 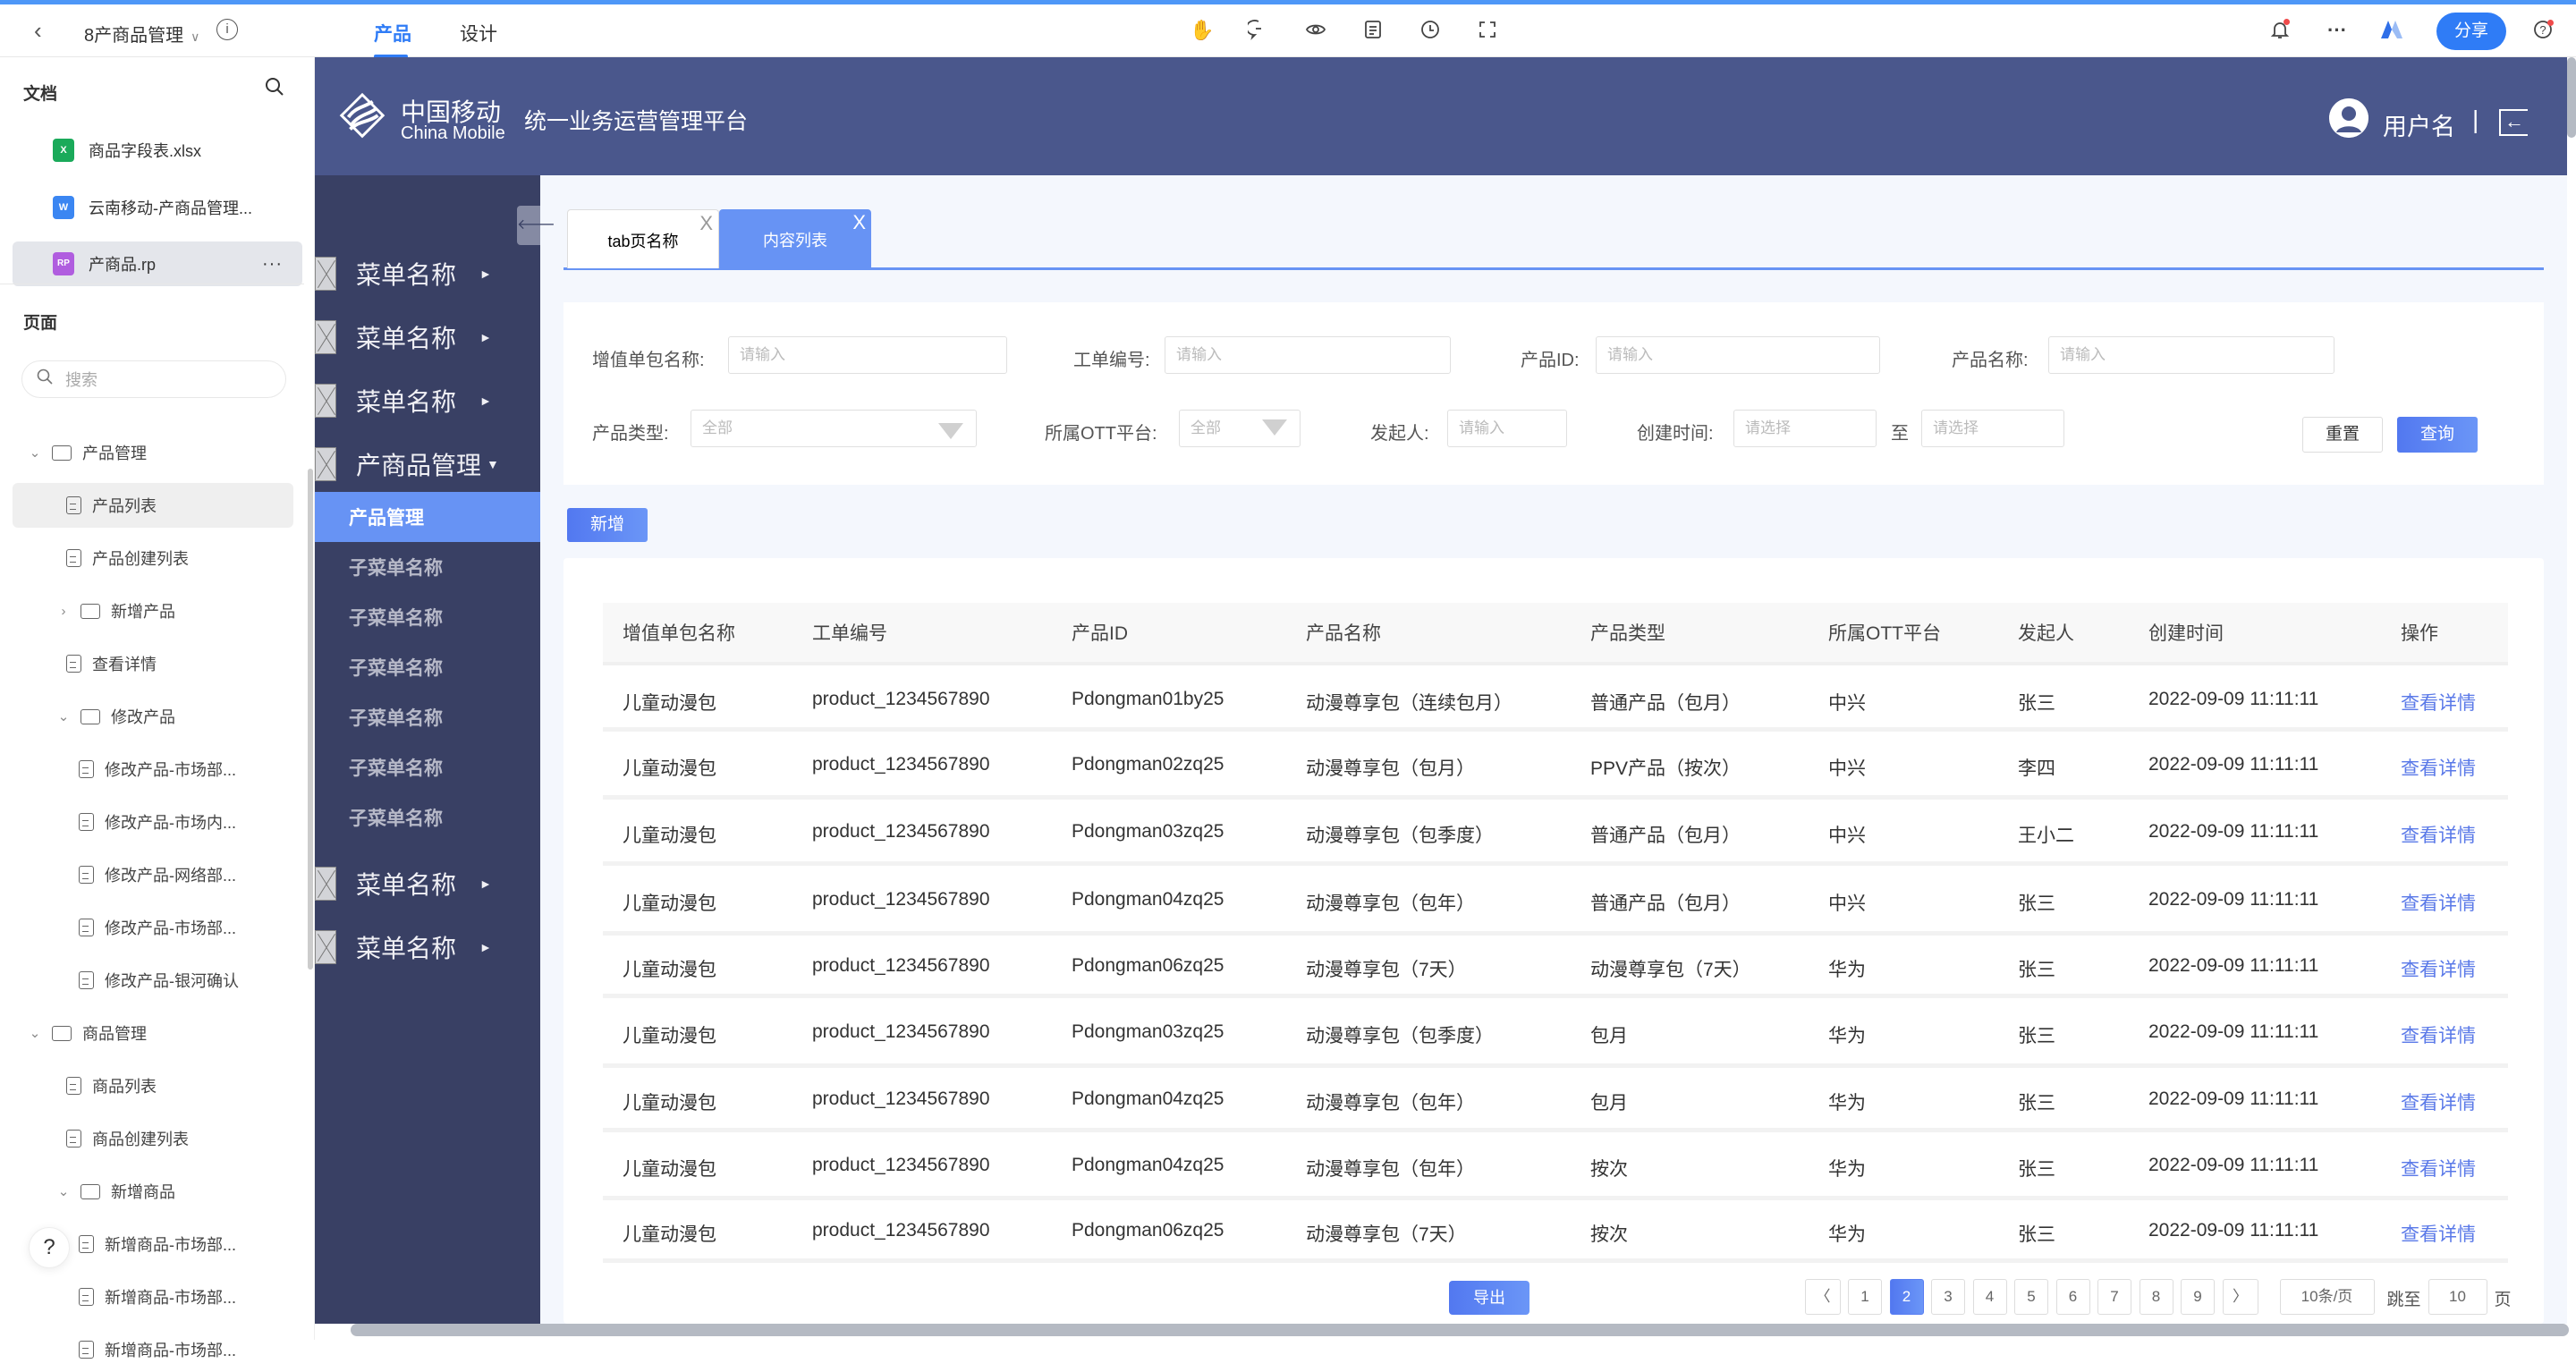 What do you see at coordinates (2114, 1297) in the screenshot?
I see `page-number-button: 7` at bounding box center [2114, 1297].